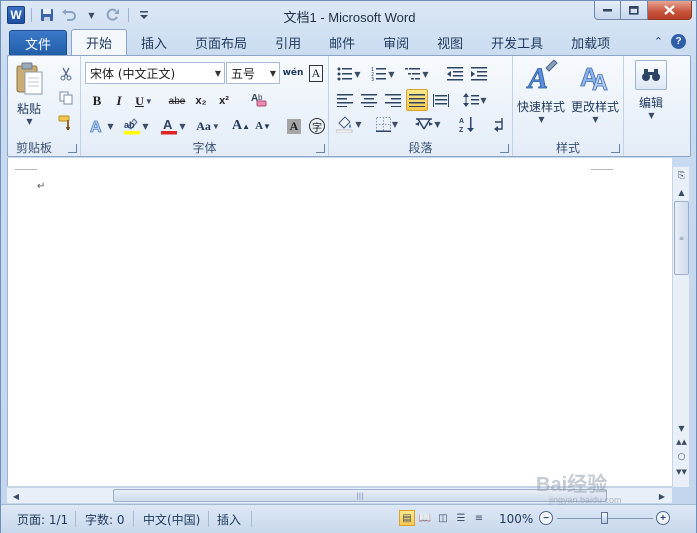 The height and width of the screenshot is (533, 697). I want to click on print-layout-view-icon: ▤, so click(407, 518).